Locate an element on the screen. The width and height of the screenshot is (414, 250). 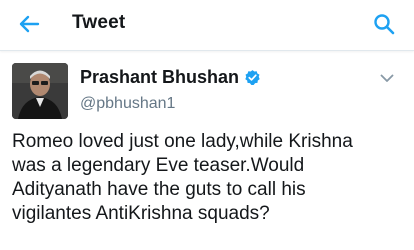
back-arrow-icon is located at coordinates (29, 24).